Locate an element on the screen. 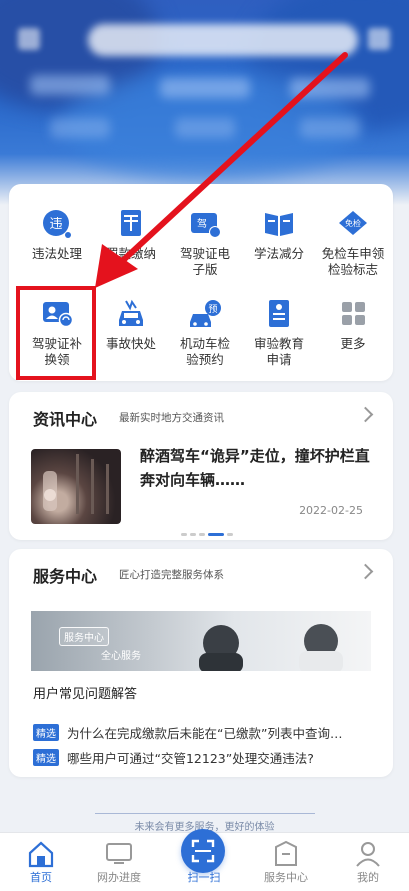 Image resolution: width=409 pixels, height=891 pixels. faq-title: 用户常见问题解答 is located at coordinates (85, 694).